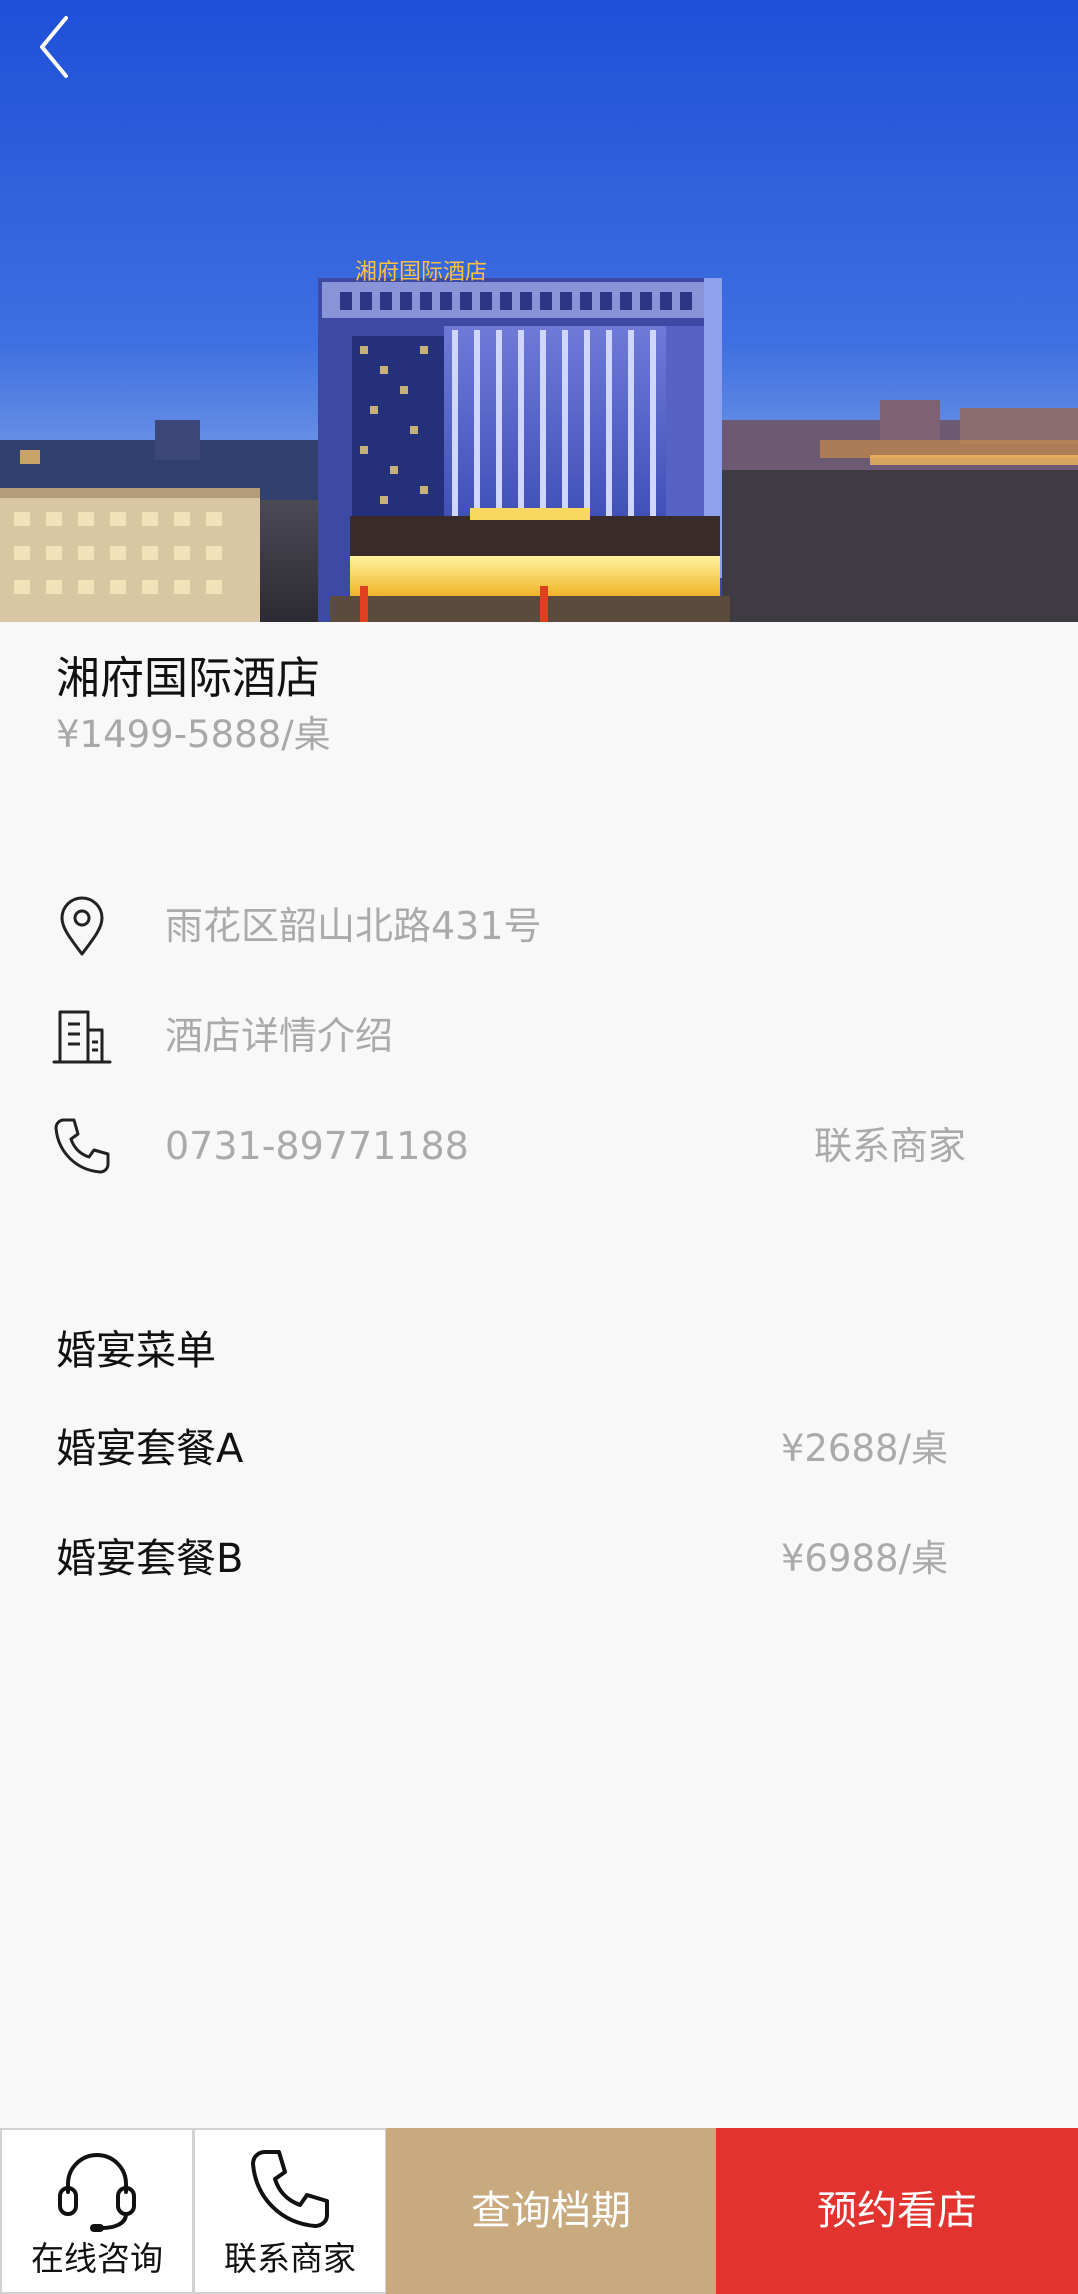  What do you see at coordinates (539, 1449) in the screenshot?
I see `menu-item: 婚宴套餐A ¥2688/桌` at bounding box center [539, 1449].